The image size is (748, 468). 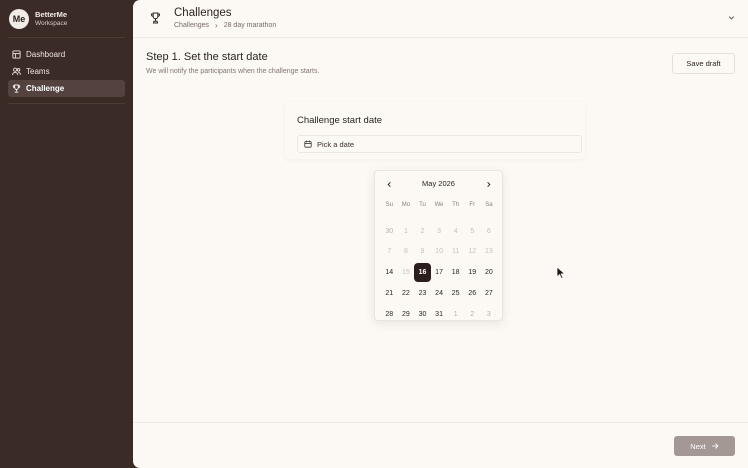 What do you see at coordinates (489, 272) in the screenshot?
I see `calendar-day: 20` at bounding box center [489, 272].